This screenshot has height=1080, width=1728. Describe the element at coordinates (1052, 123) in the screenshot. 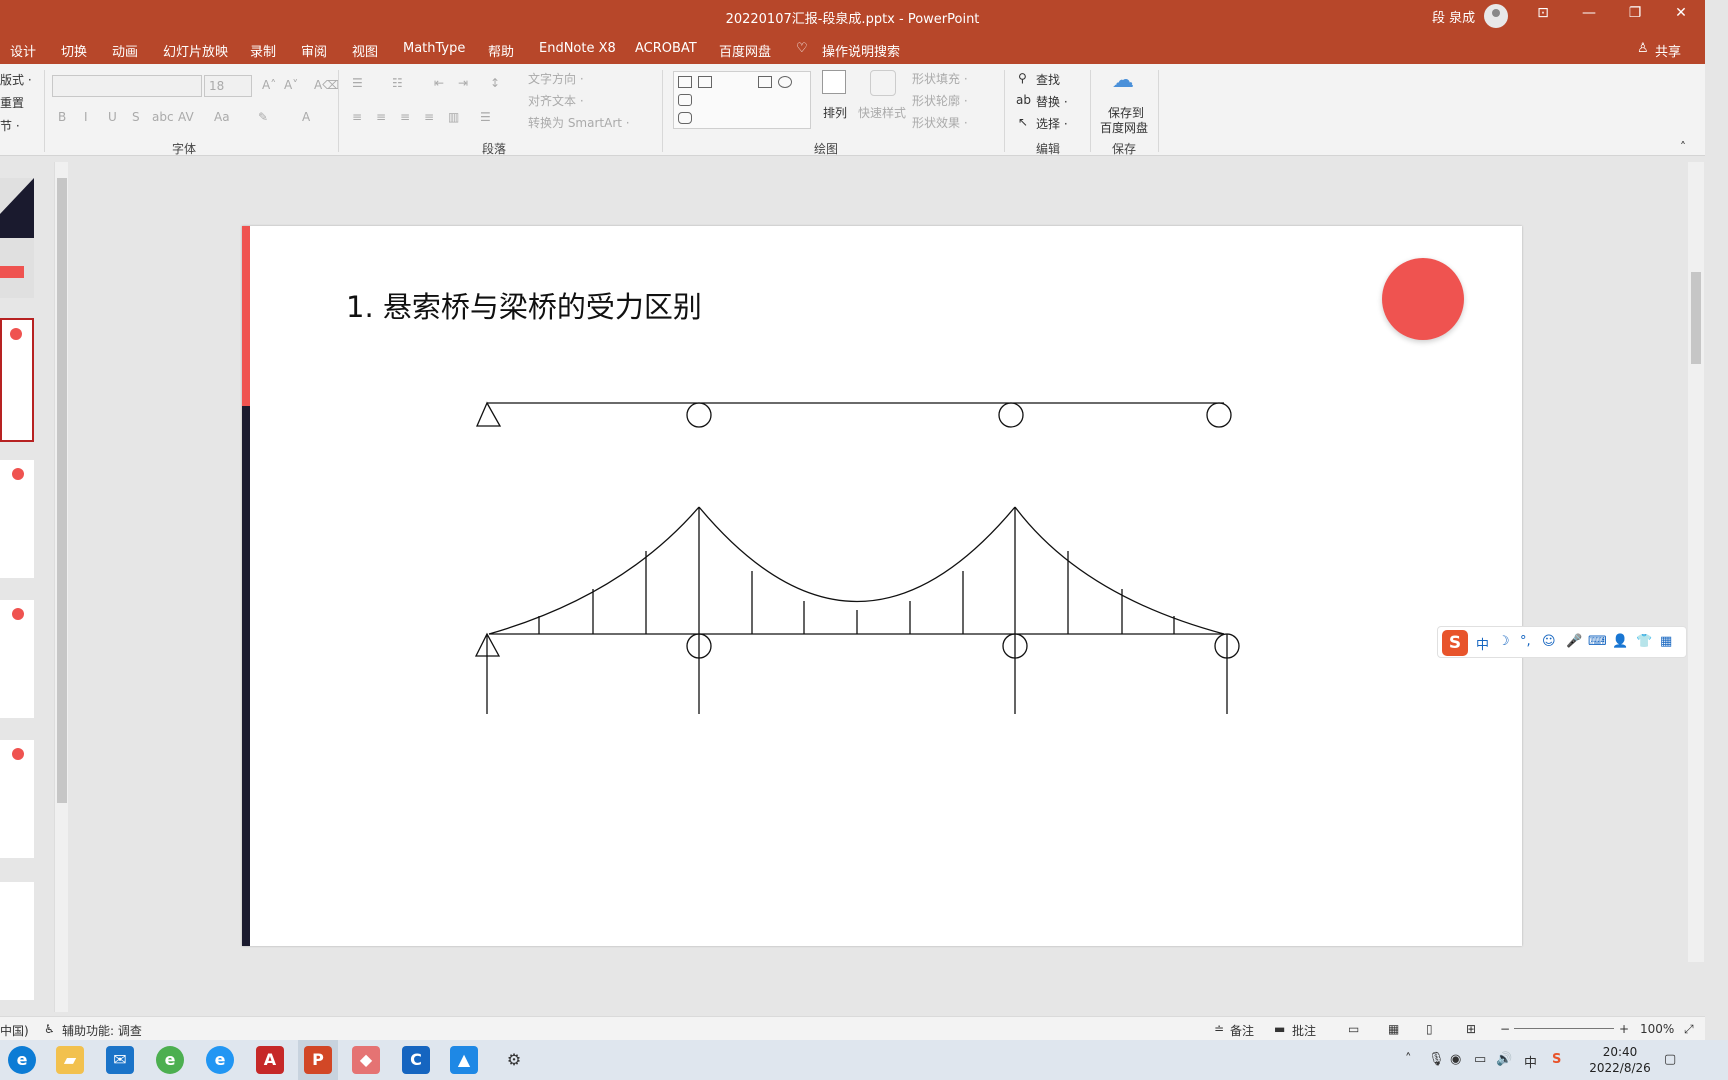

I see `select-button: 选择 ·` at that location.